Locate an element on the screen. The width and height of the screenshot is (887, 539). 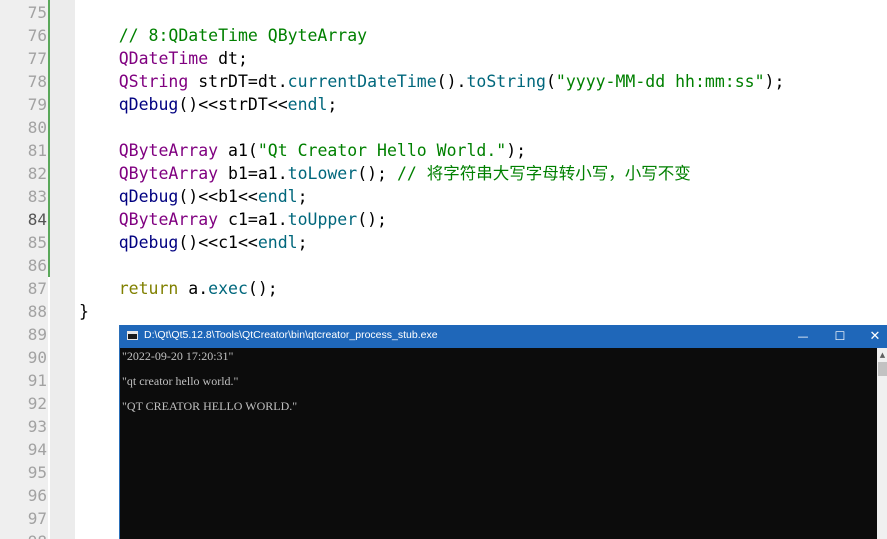
code-token-func: exec is located at coordinates (228, 288).